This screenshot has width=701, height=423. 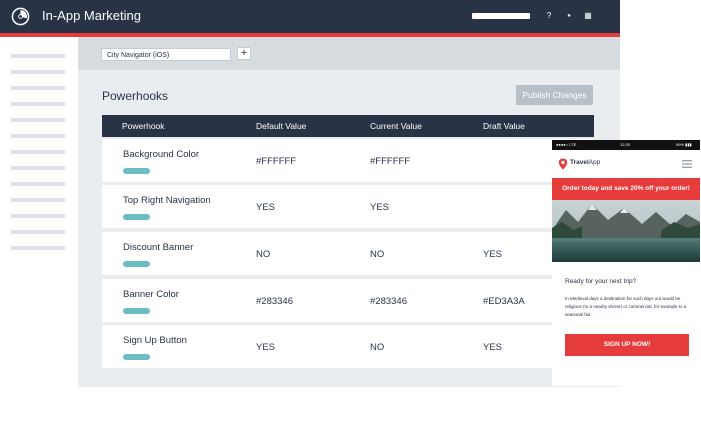 I want to click on page-title: Powerhooks, so click(x=135, y=96).